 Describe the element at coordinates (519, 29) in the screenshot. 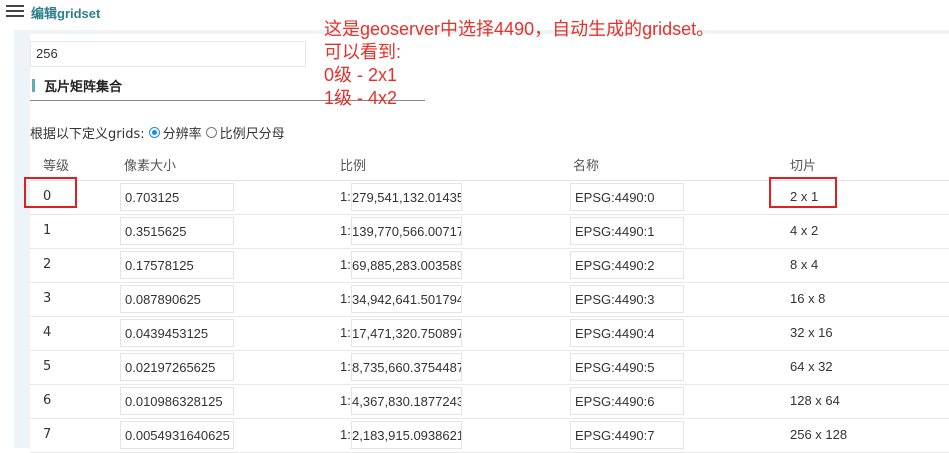

I see `annotation-line: 这是geoserver中选择4490，自动生成的gridset。` at that location.